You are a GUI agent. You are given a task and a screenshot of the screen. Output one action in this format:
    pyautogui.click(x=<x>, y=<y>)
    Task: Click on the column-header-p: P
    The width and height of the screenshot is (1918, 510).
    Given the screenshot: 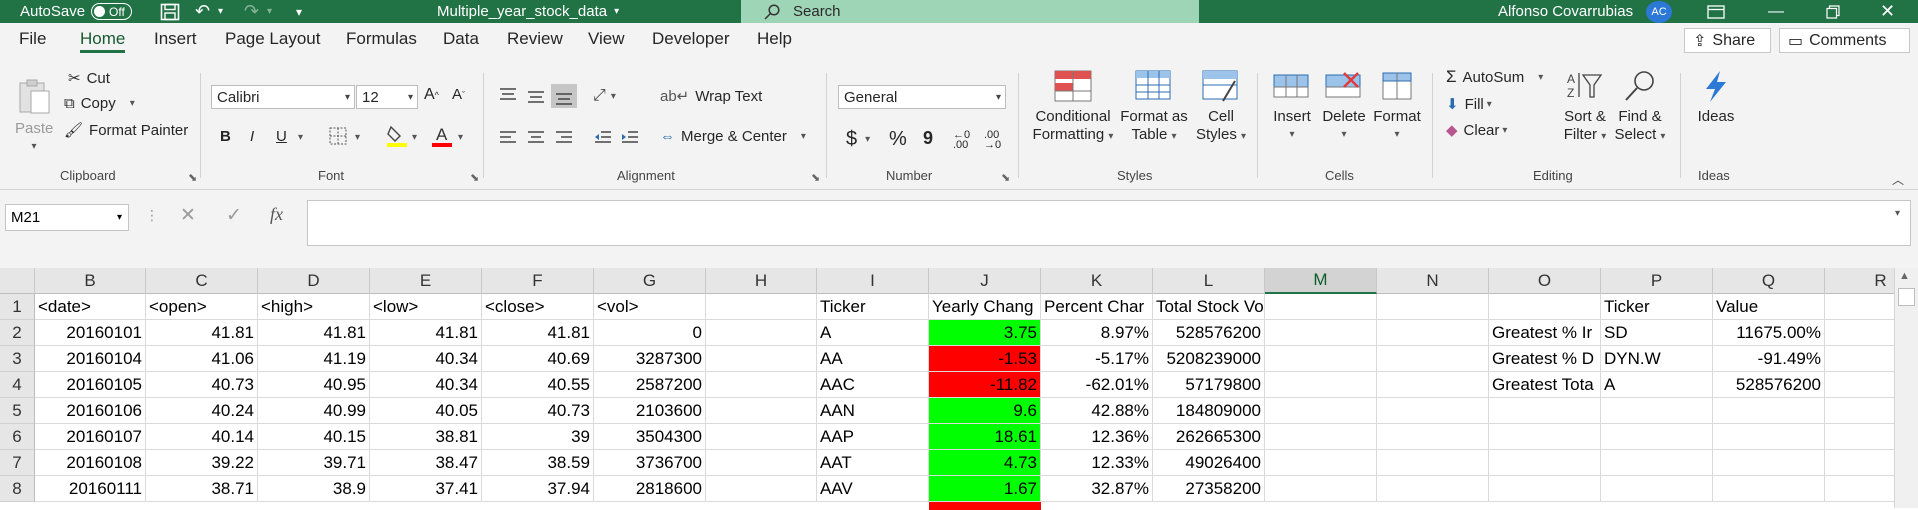 What is the action you would take?
    pyautogui.click(x=1657, y=281)
    